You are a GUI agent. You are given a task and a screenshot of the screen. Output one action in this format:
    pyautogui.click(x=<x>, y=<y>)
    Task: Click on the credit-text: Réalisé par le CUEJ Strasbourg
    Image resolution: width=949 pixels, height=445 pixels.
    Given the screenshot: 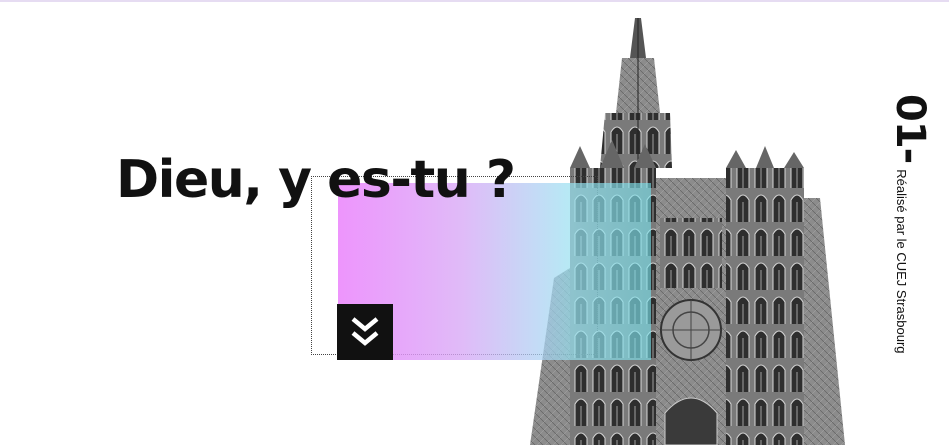 What is the action you would take?
    pyautogui.click(x=901, y=261)
    